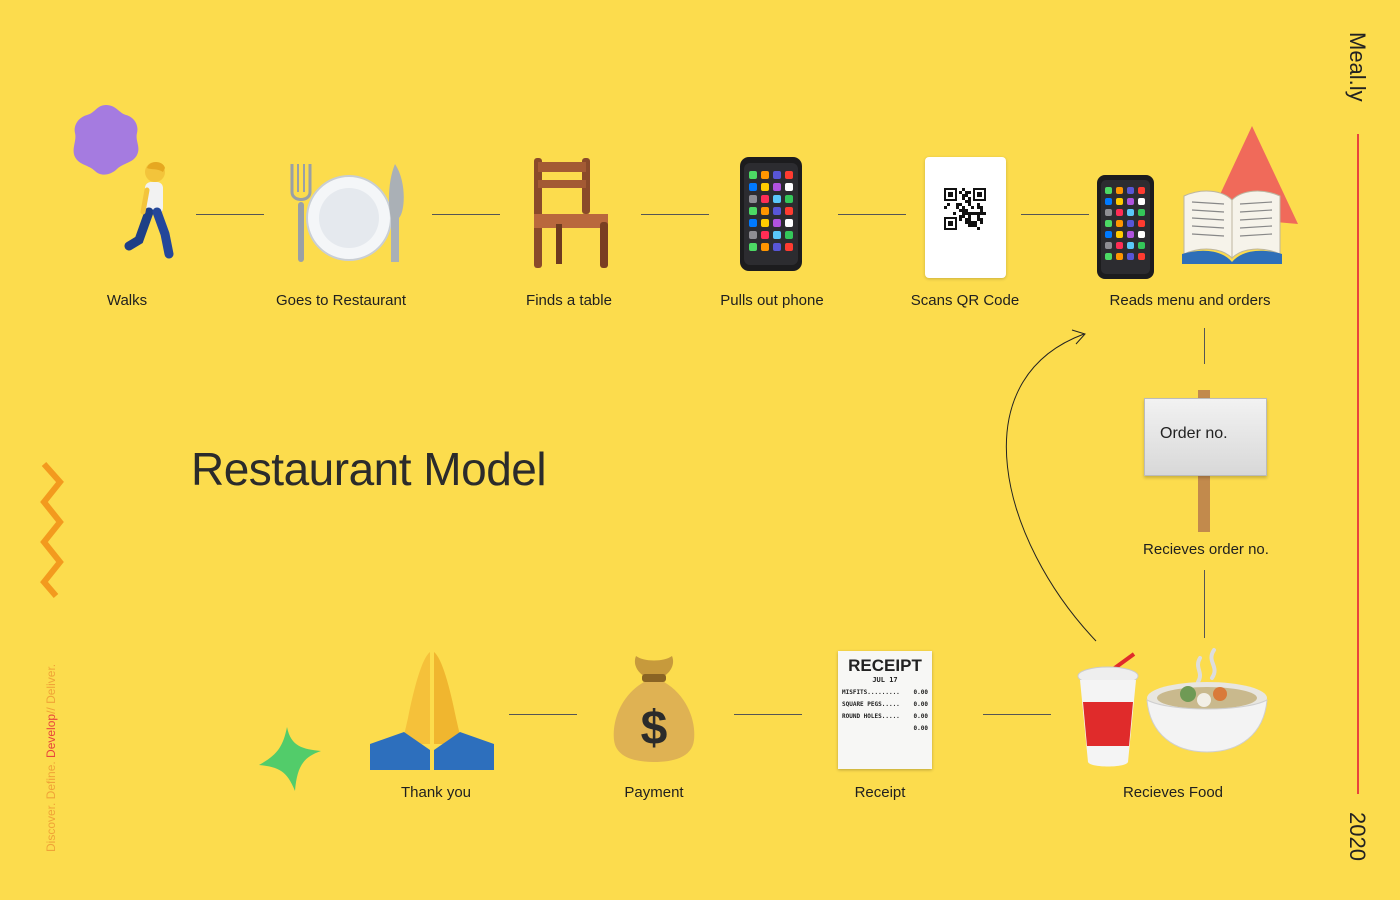 The width and height of the screenshot is (1400, 900). What do you see at coordinates (571, 213) in the screenshot?
I see `chair-icon` at bounding box center [571, 213].